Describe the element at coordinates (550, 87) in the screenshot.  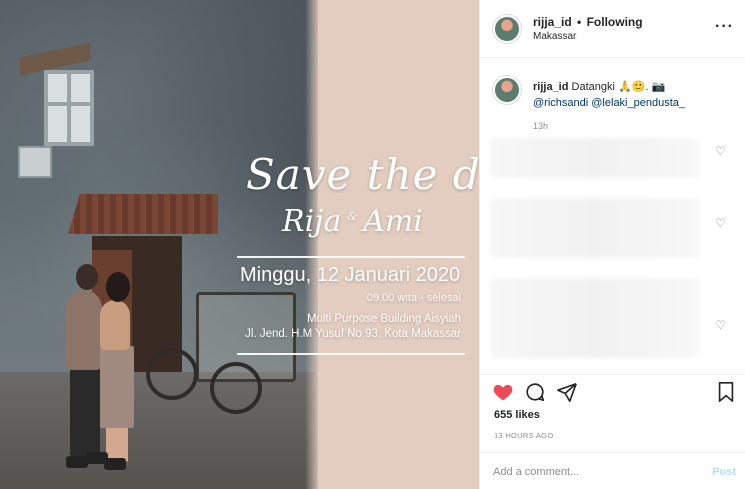
I see `caption-username: rijja_id` at that location.